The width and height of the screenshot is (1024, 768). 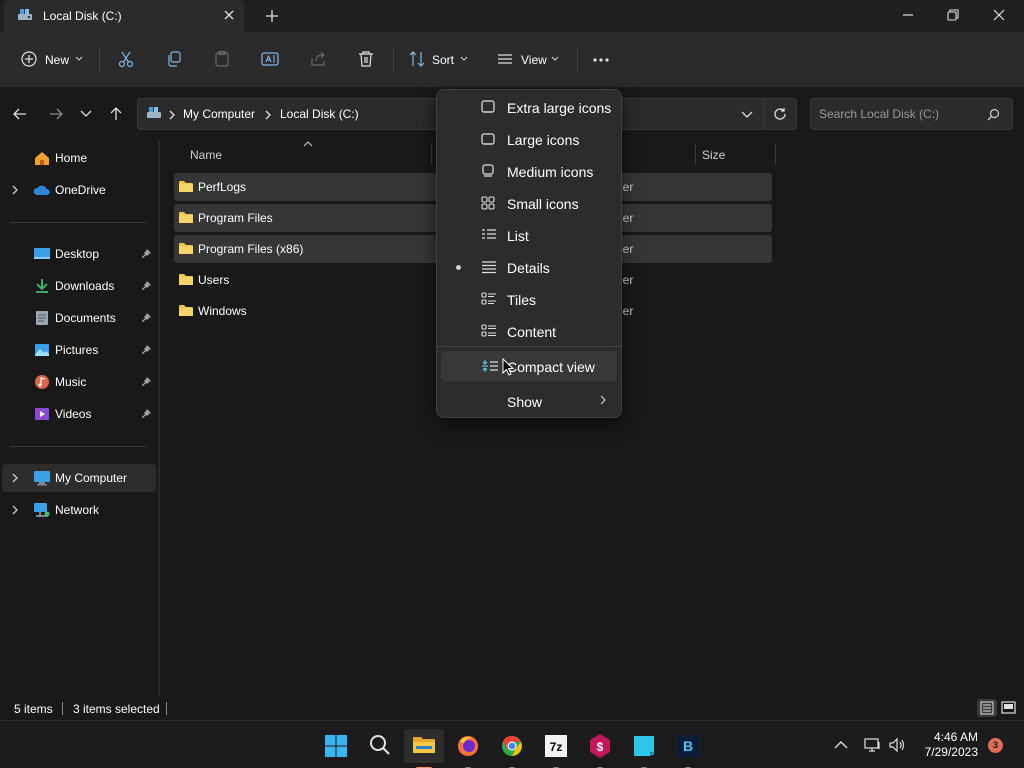 I want to click on search-input: Search Local Disk (C:), so click(x=911, y=114).